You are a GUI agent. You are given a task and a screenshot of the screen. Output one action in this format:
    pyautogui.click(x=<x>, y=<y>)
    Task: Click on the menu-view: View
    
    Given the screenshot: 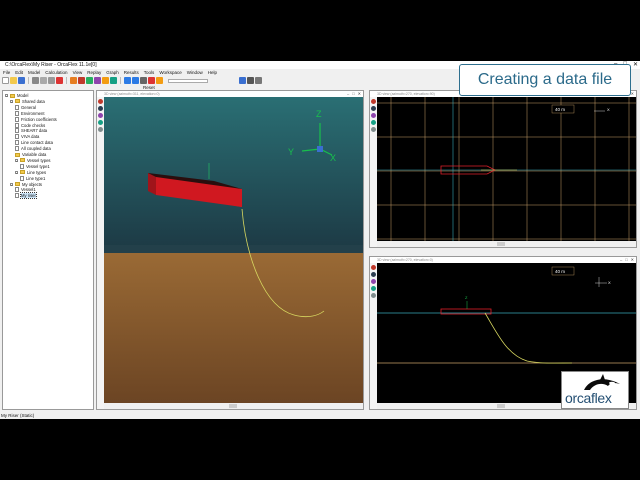 What is the action you would take?
    pyautogui.click(x=78, y=72)
    